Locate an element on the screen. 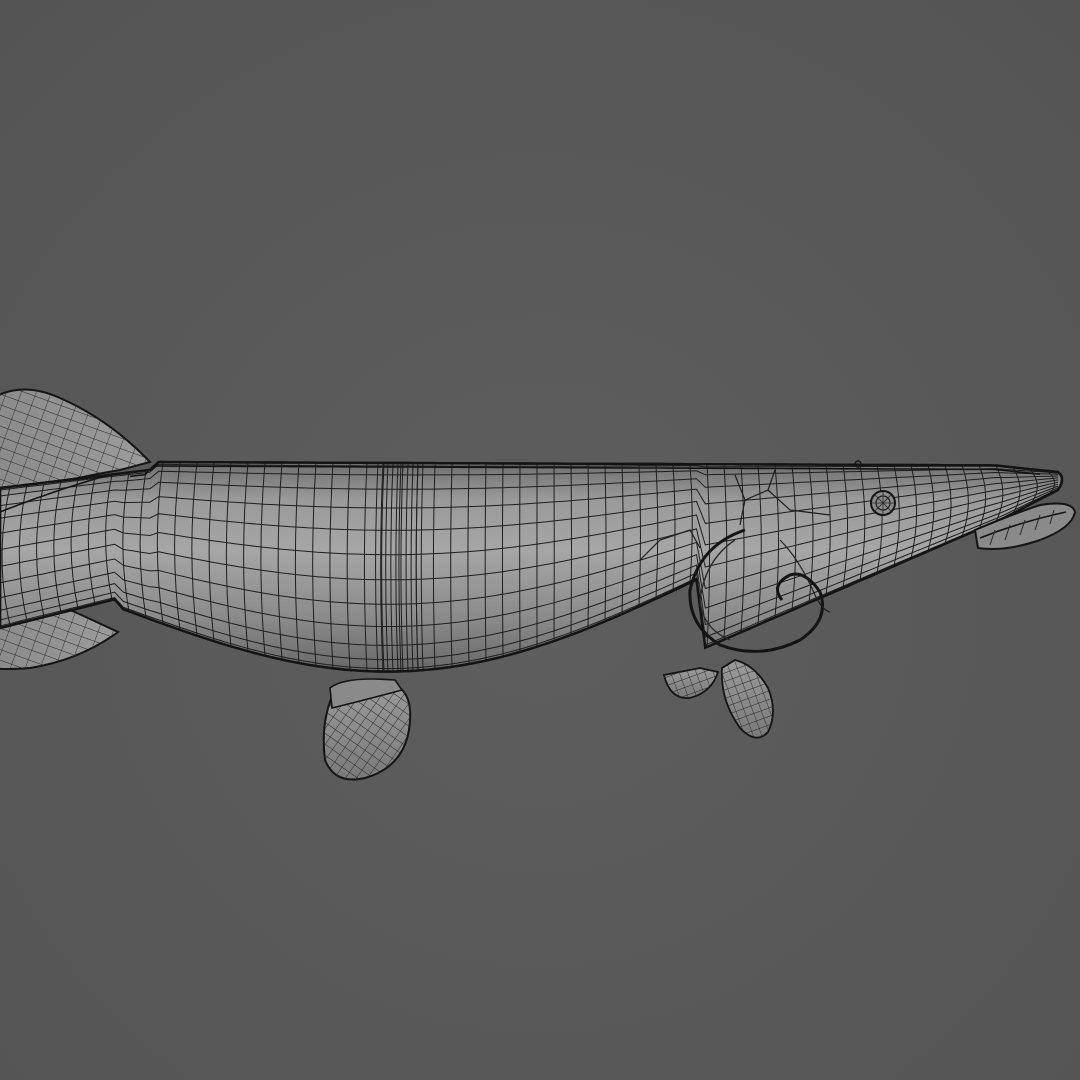 This screenshot has width=1080, height=1080. fish-eye is located at coordinates (883, 503).